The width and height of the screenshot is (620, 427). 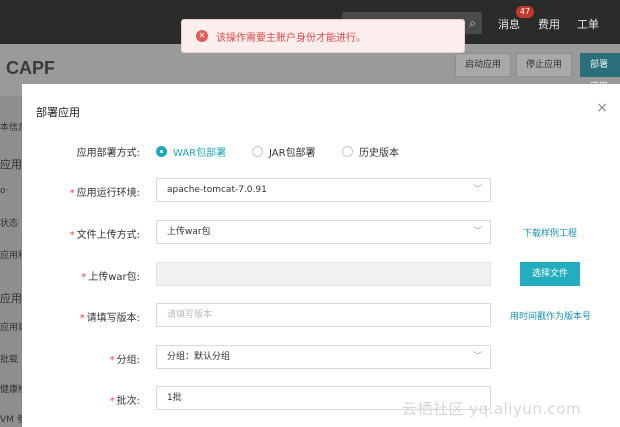 I want to click on modal-title: 部署应用, so click(x=58, y=112).